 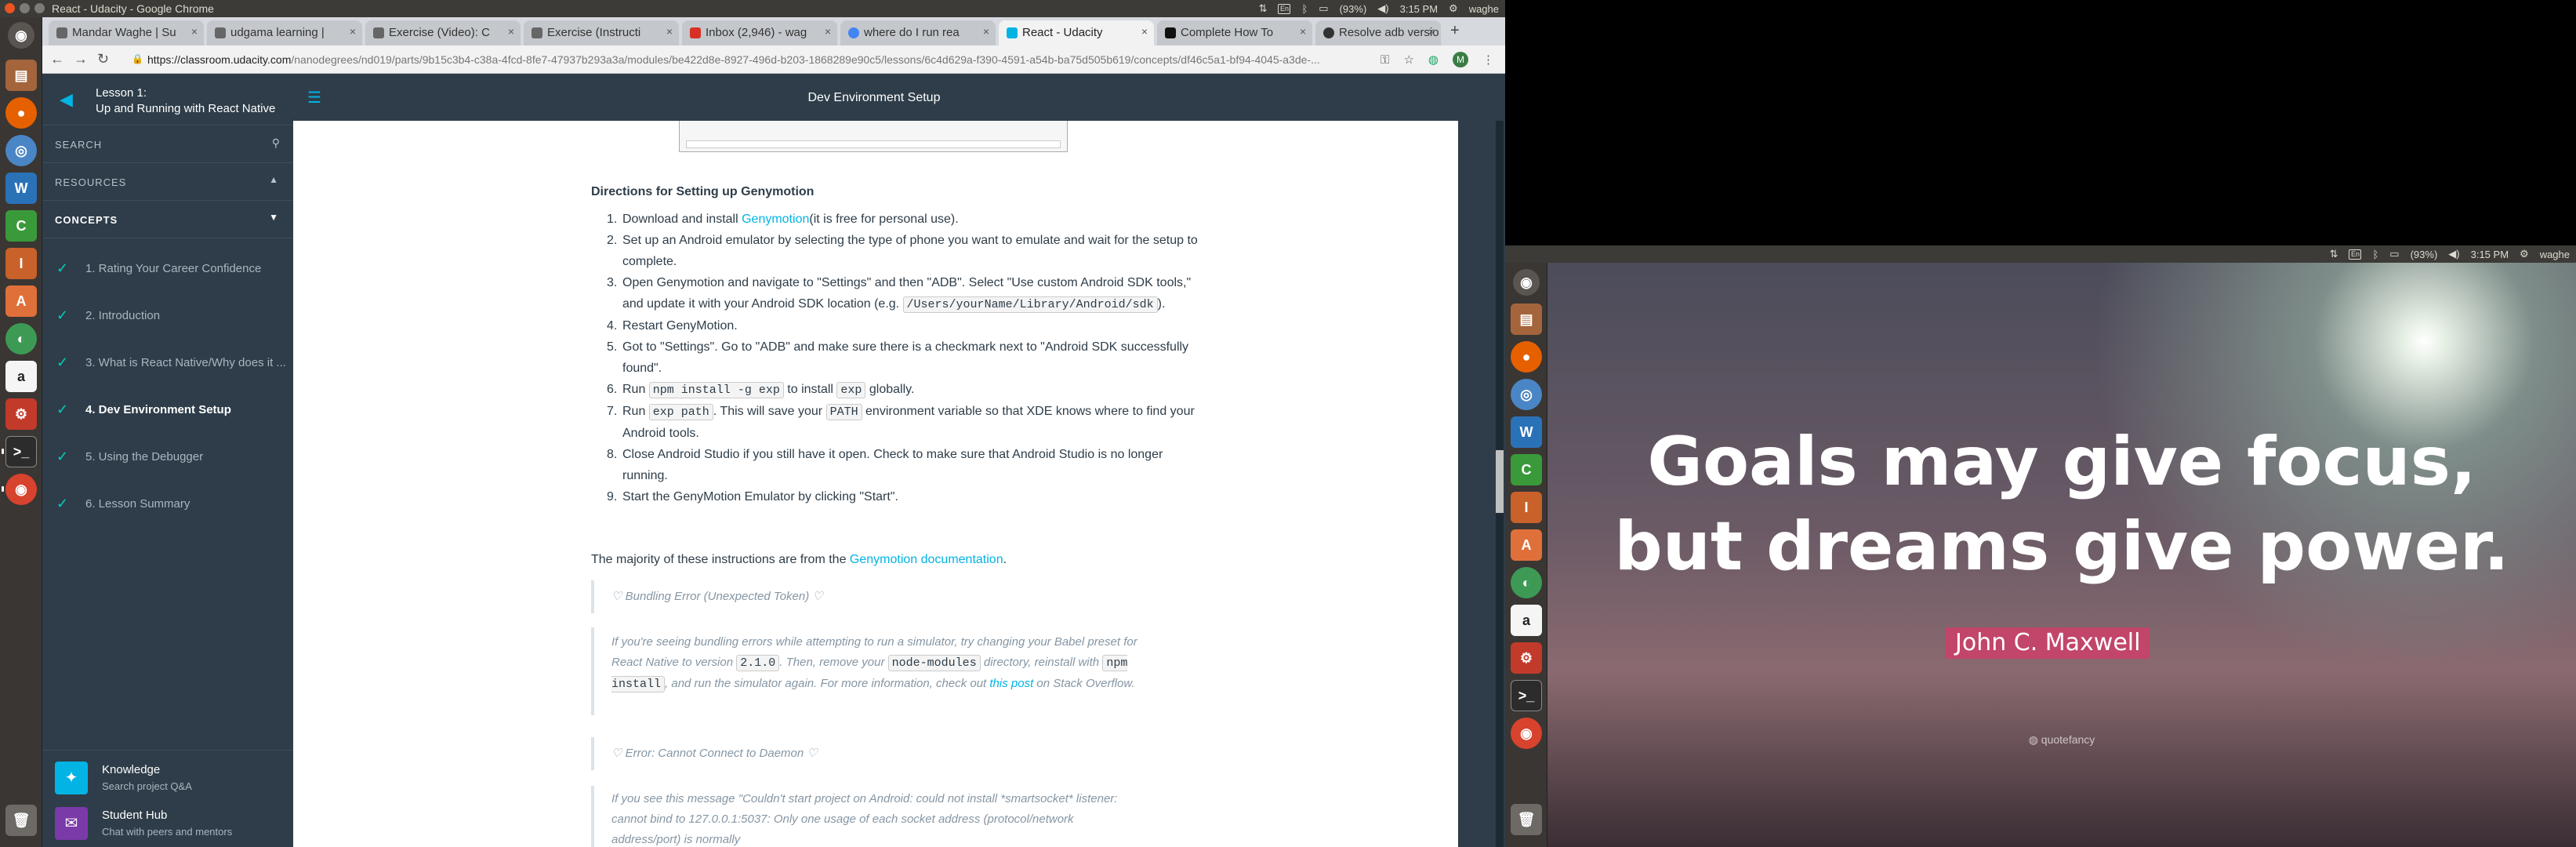 I want to click on sidebar-search: SEARCH ⚲, so click(x=167, y=144).